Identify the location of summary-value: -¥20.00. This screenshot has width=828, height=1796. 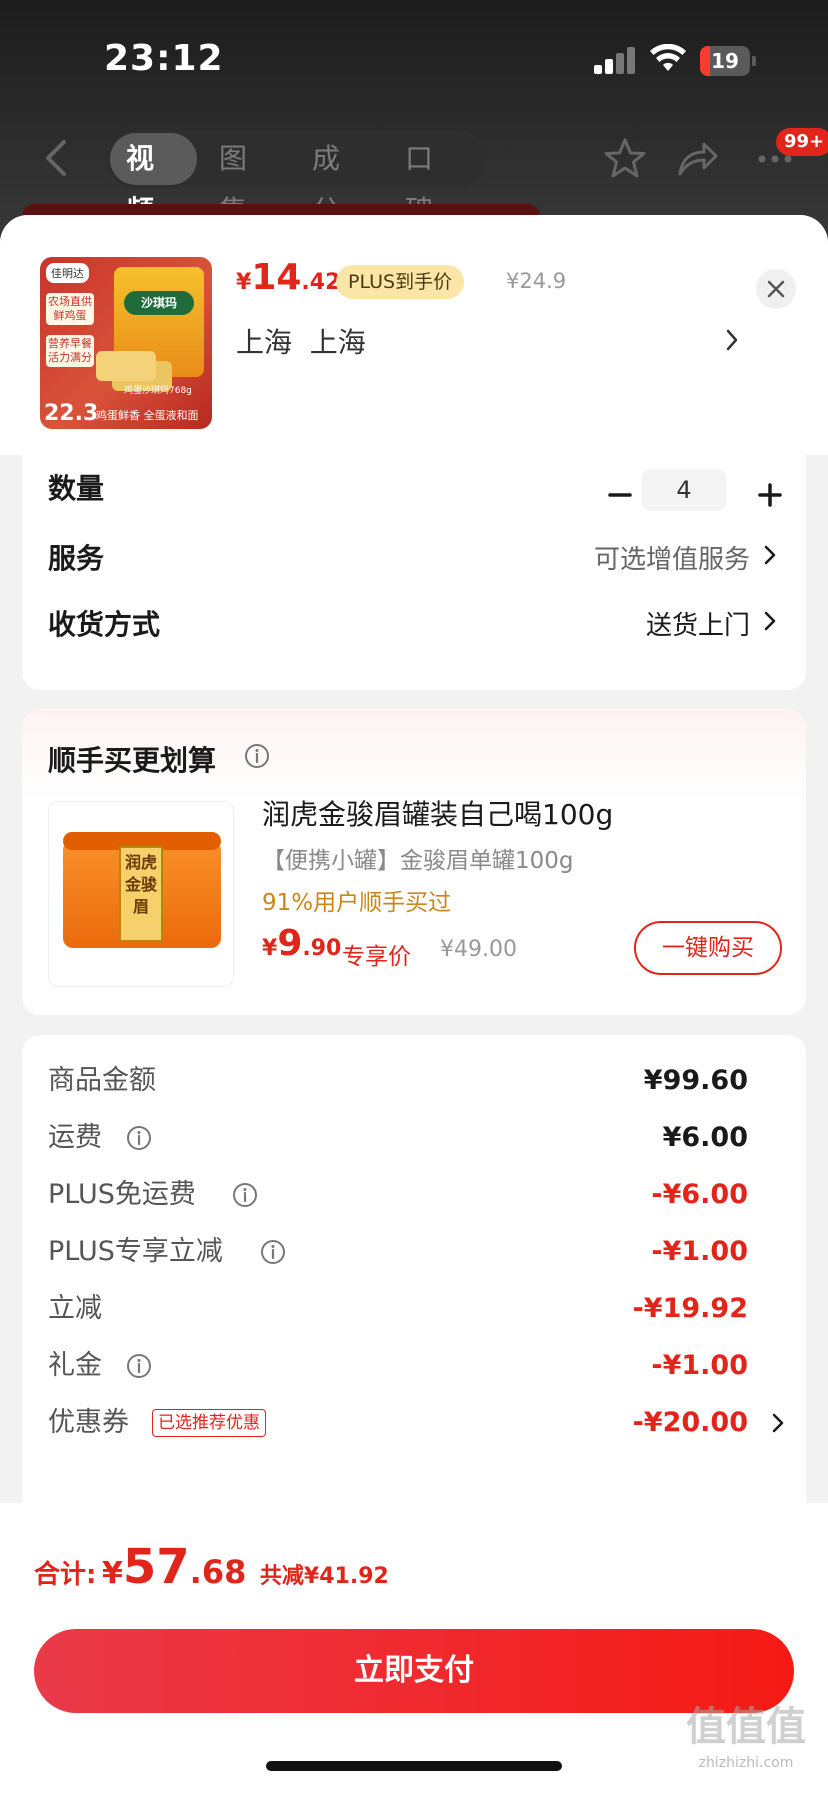
(690, 1422).